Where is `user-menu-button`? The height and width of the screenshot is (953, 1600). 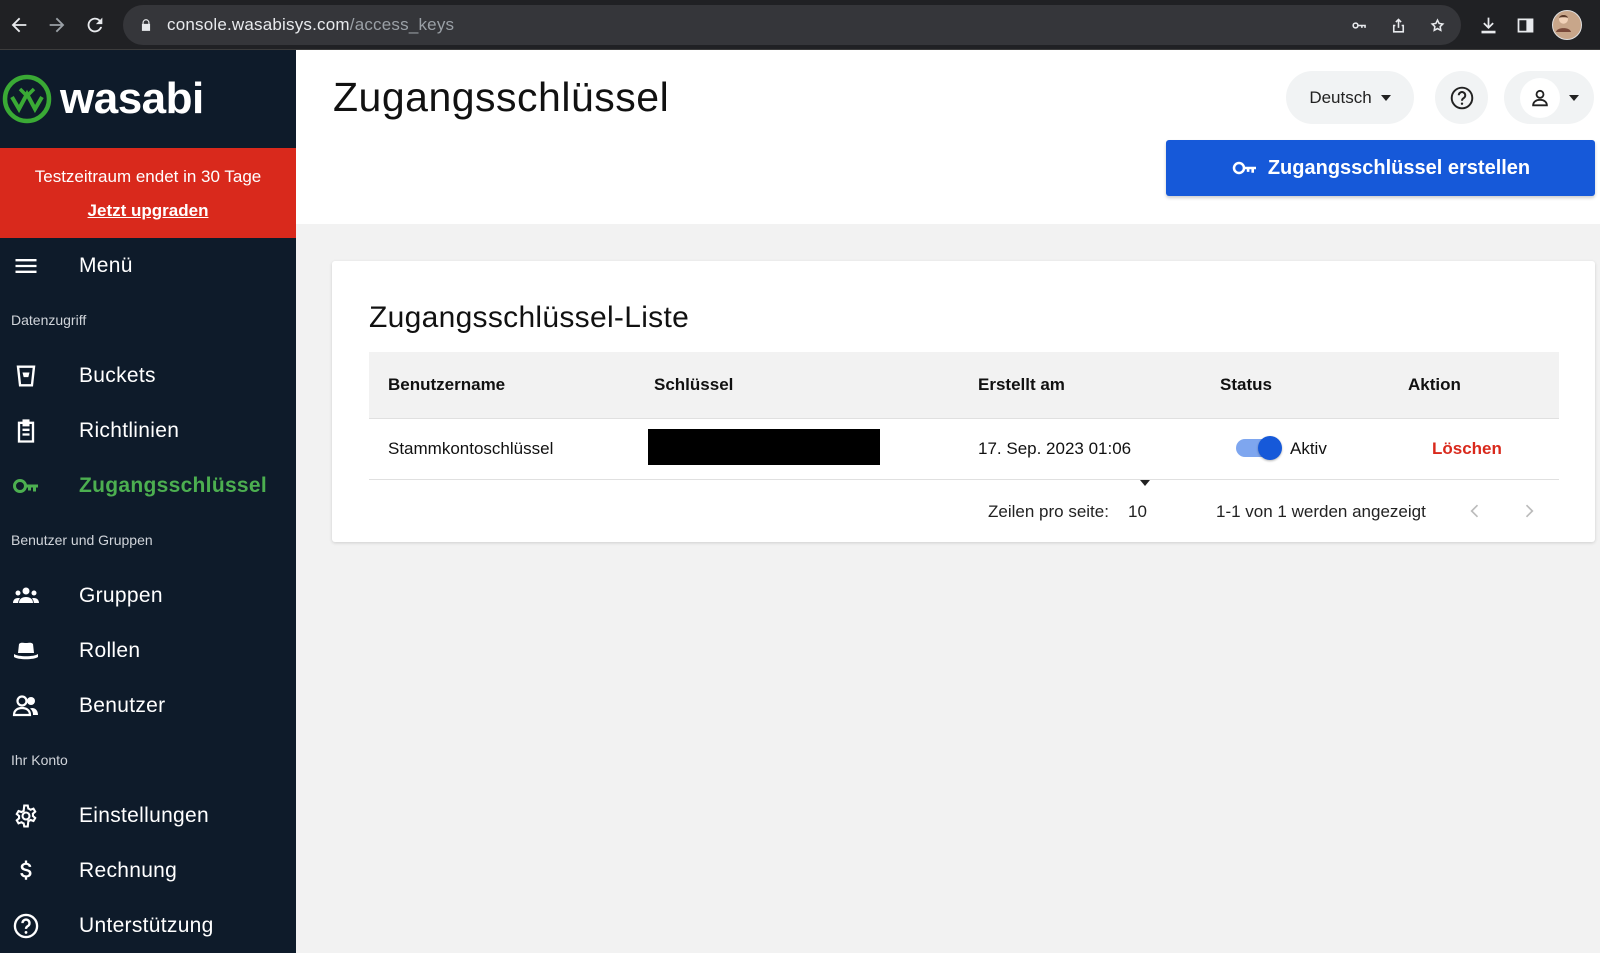 user-menu-button is located at coordinates (1549, 97).